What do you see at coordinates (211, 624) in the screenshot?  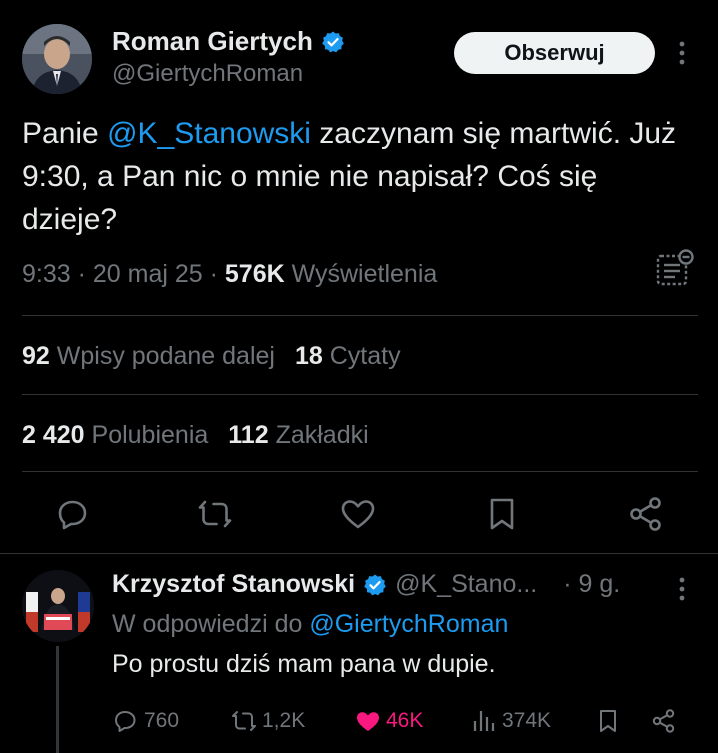 I see `in-reply-to-label: W odpowiedzi do` at bounding box center [211, 624].